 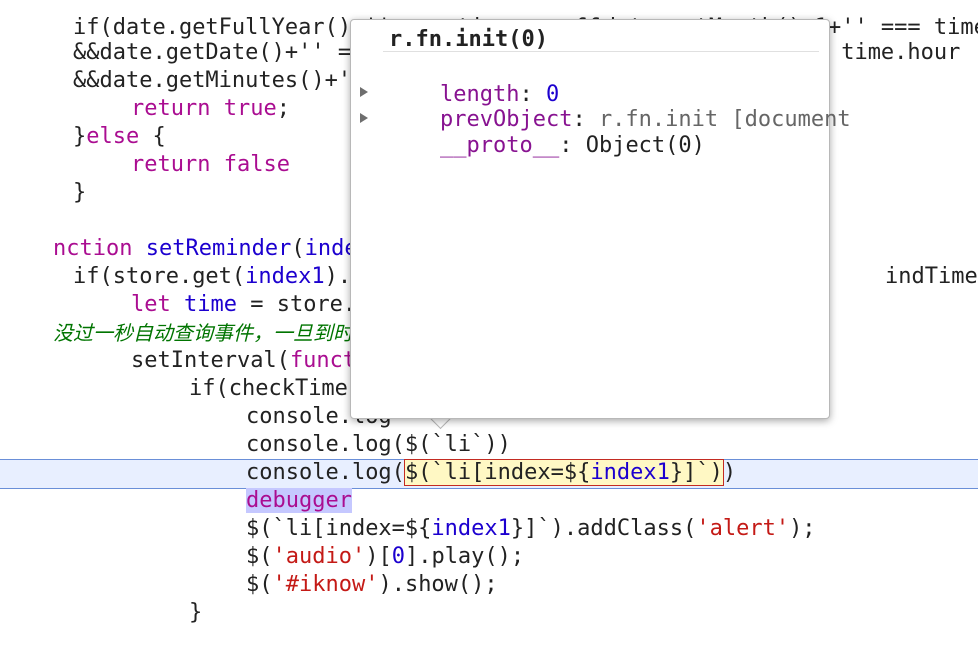 I want to click on string-literal: '#iknow', so click(x=325, y=584).